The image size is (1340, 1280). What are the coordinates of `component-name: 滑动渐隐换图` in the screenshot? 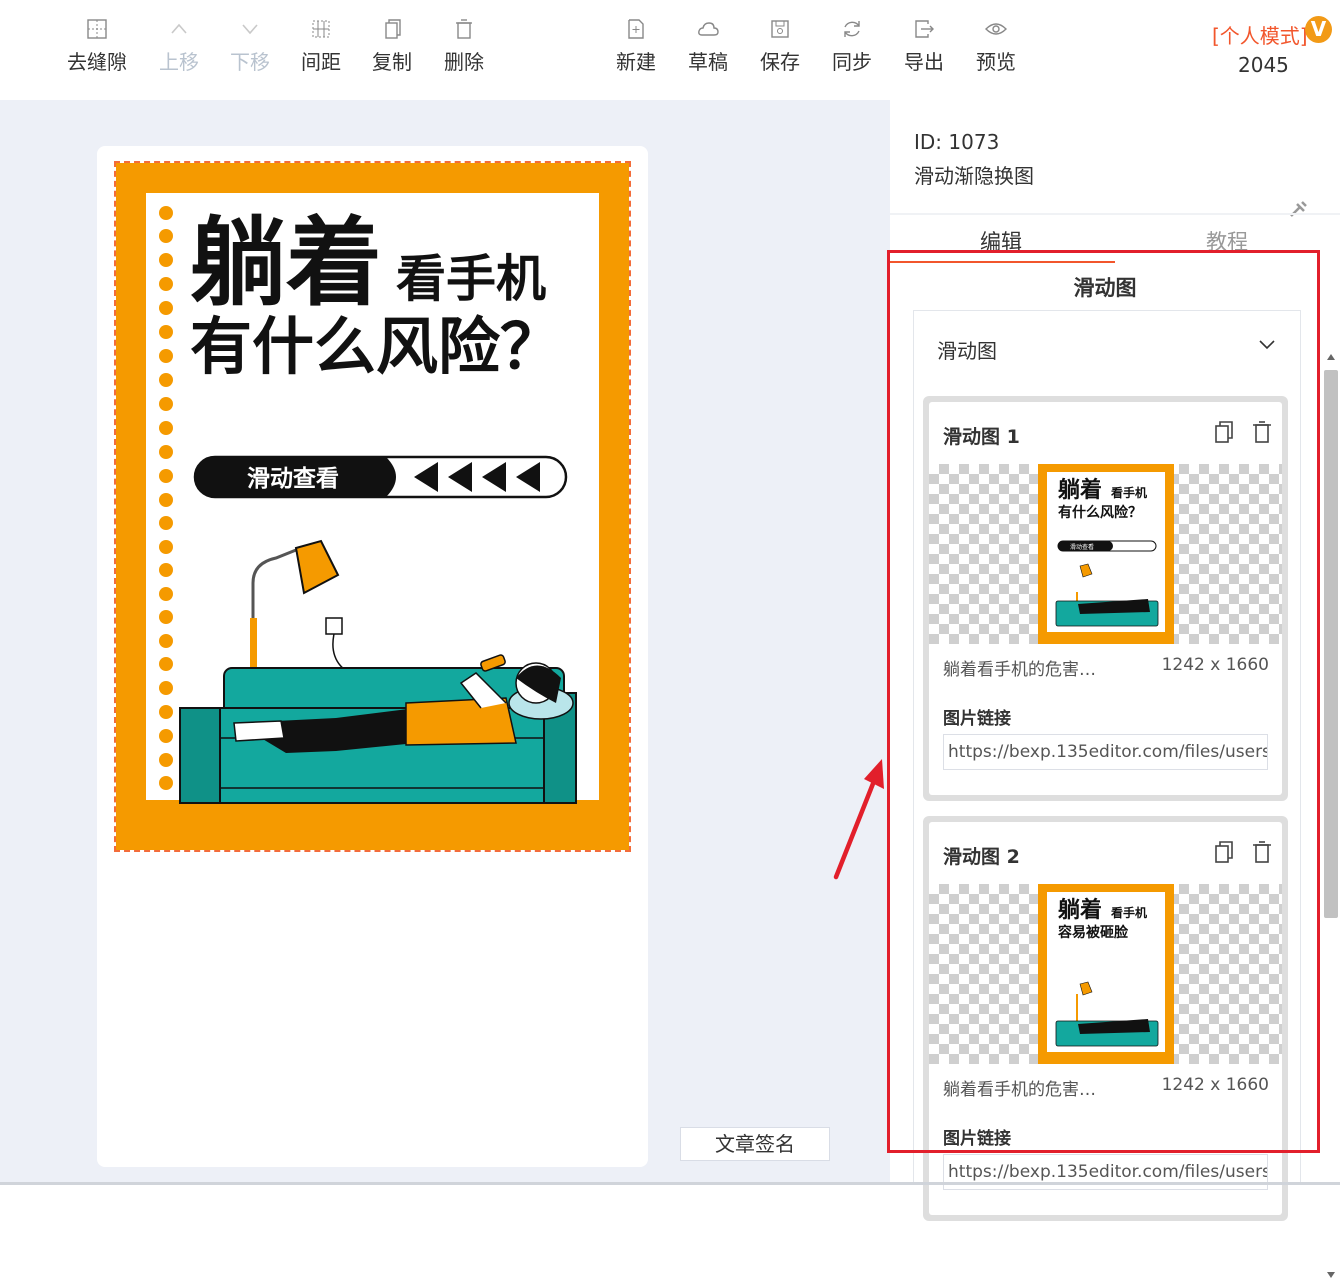 It's located at (974, 176).